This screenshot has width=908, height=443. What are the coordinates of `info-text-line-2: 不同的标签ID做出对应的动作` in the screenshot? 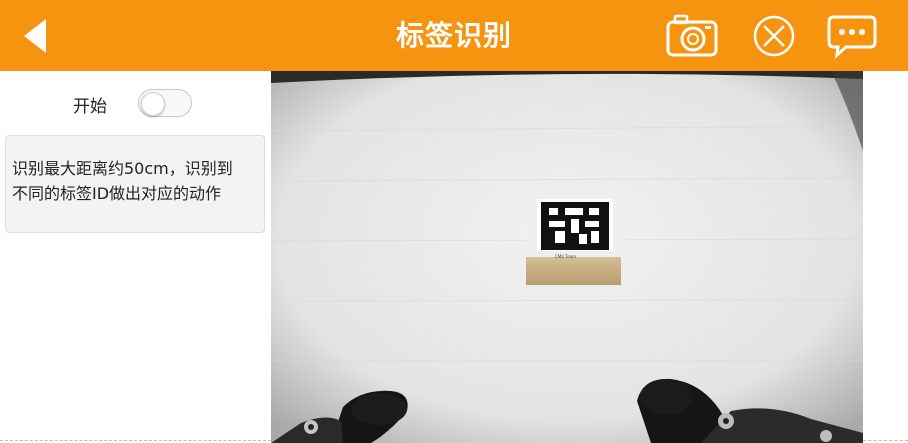 It's located at (117, 193).